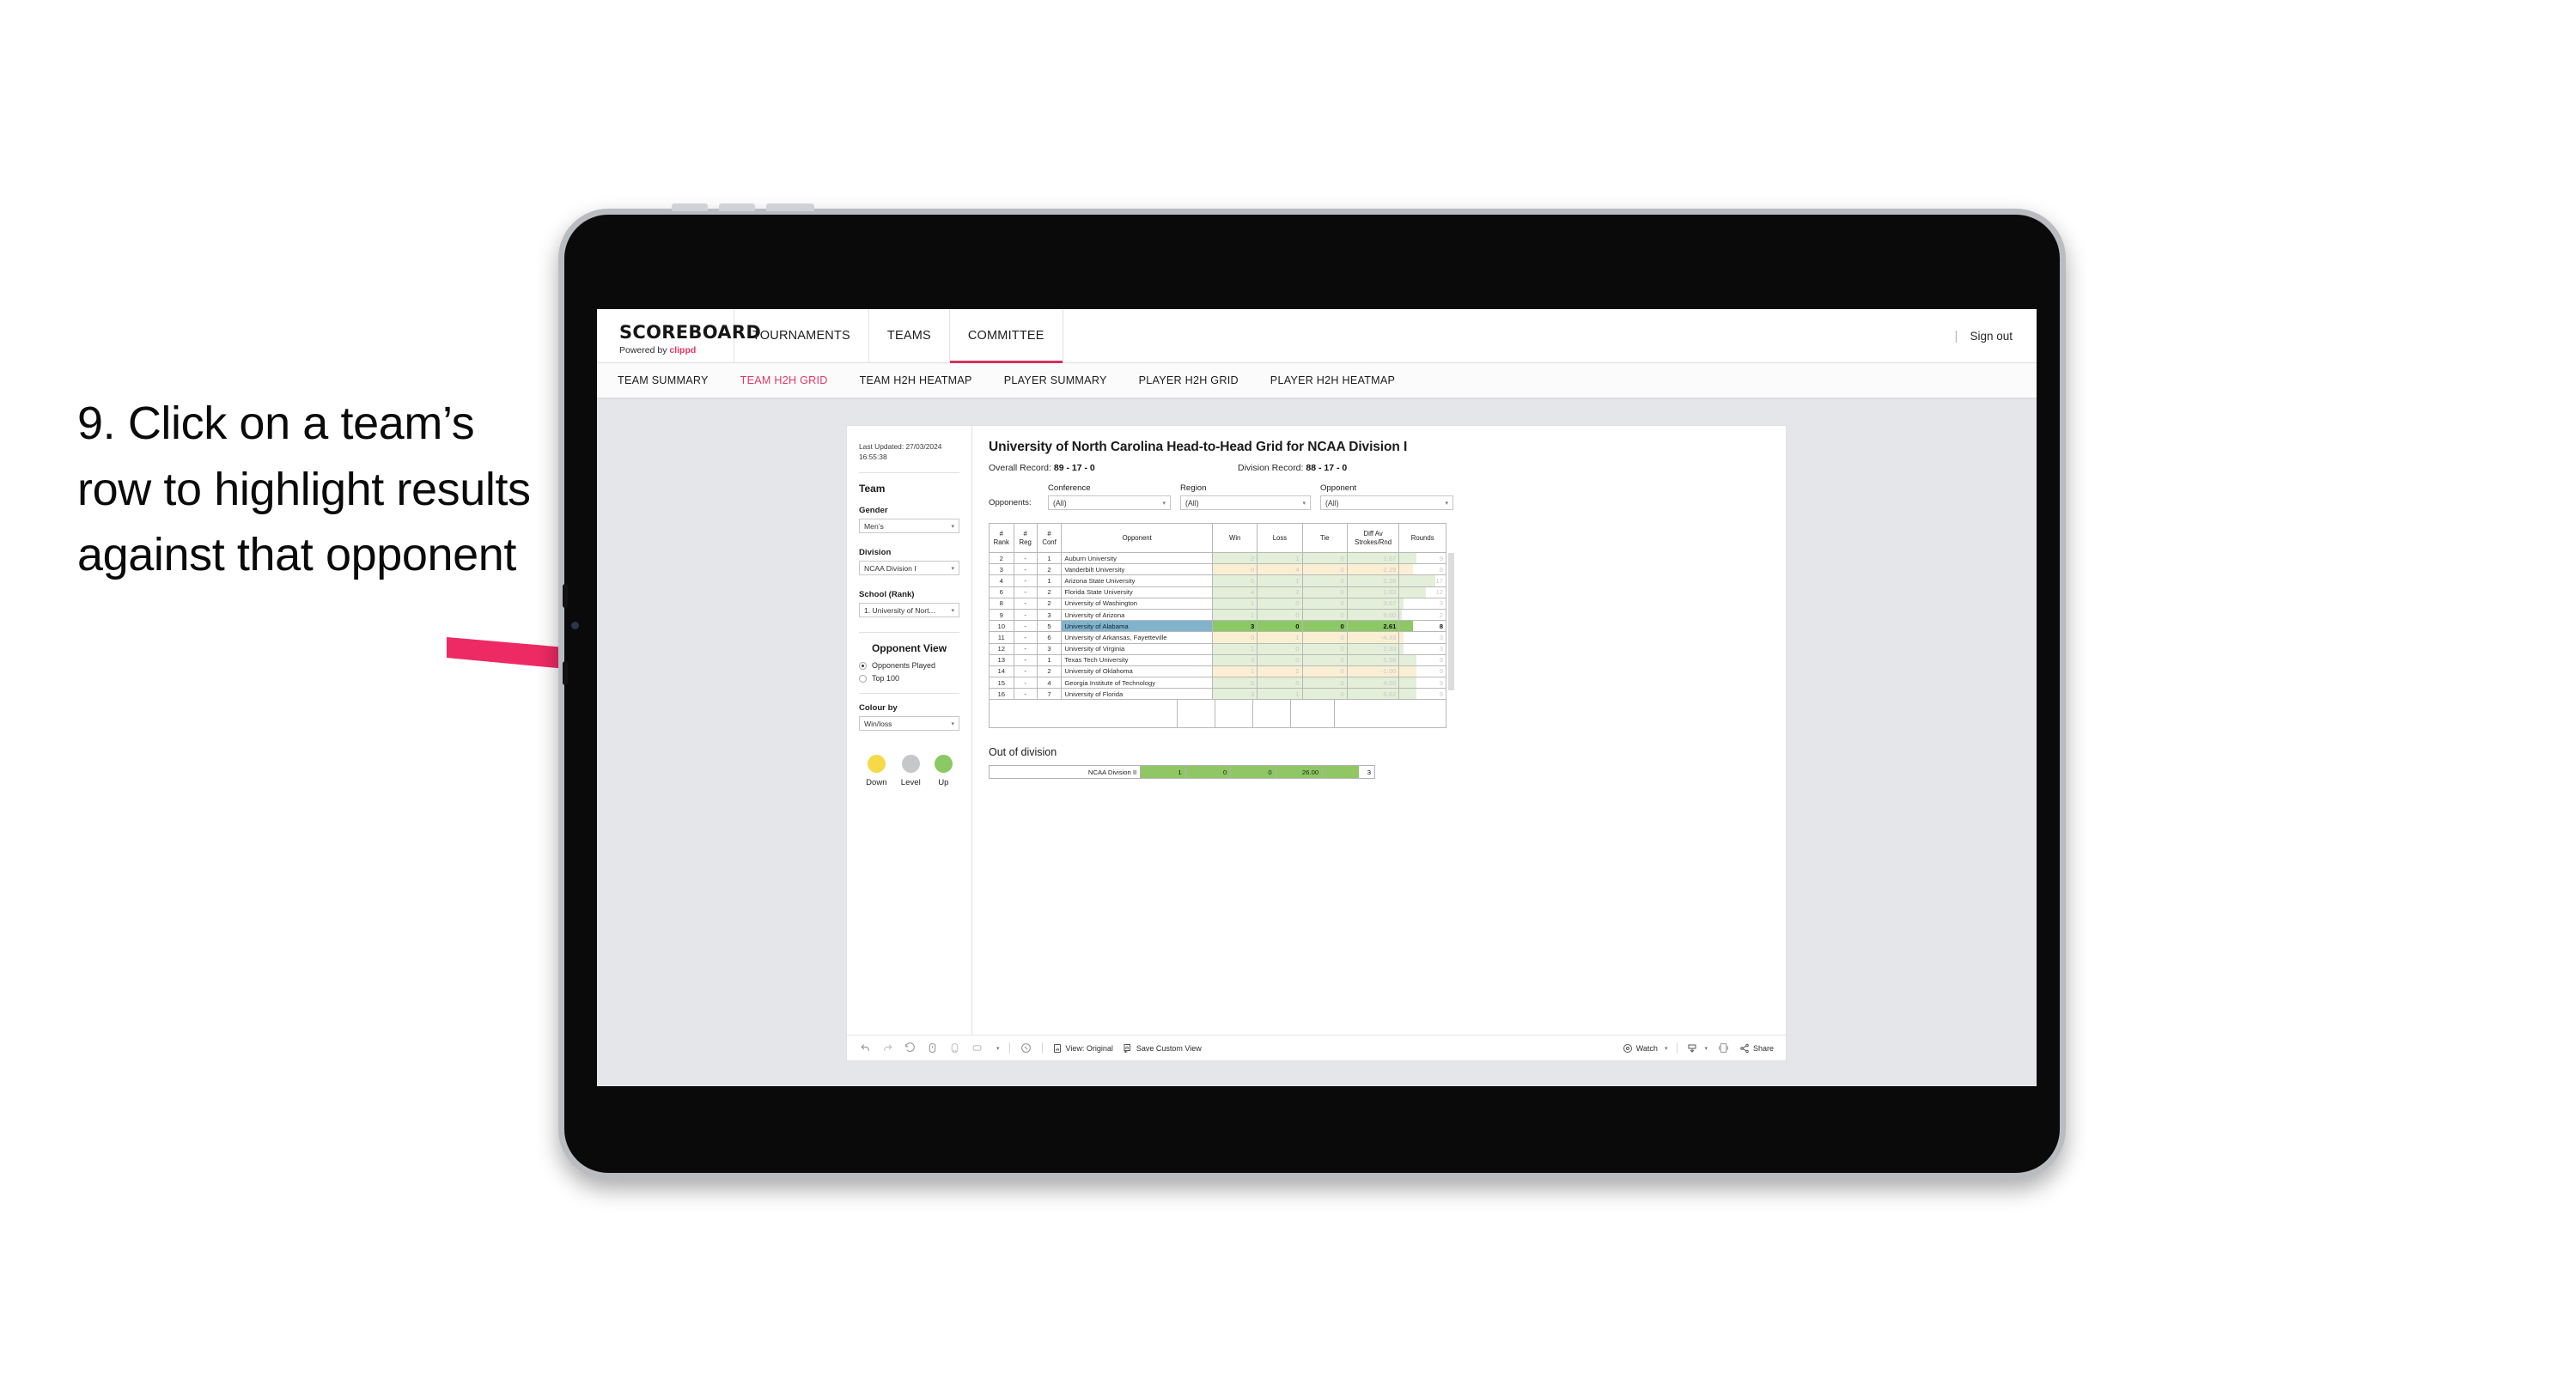 The width and height of the screenshot is (2576, 1385). What do you see at coordinates (1001, 683) in the screenshot?
I see `cell-rank: 15` at bounding box center [1001, 683].